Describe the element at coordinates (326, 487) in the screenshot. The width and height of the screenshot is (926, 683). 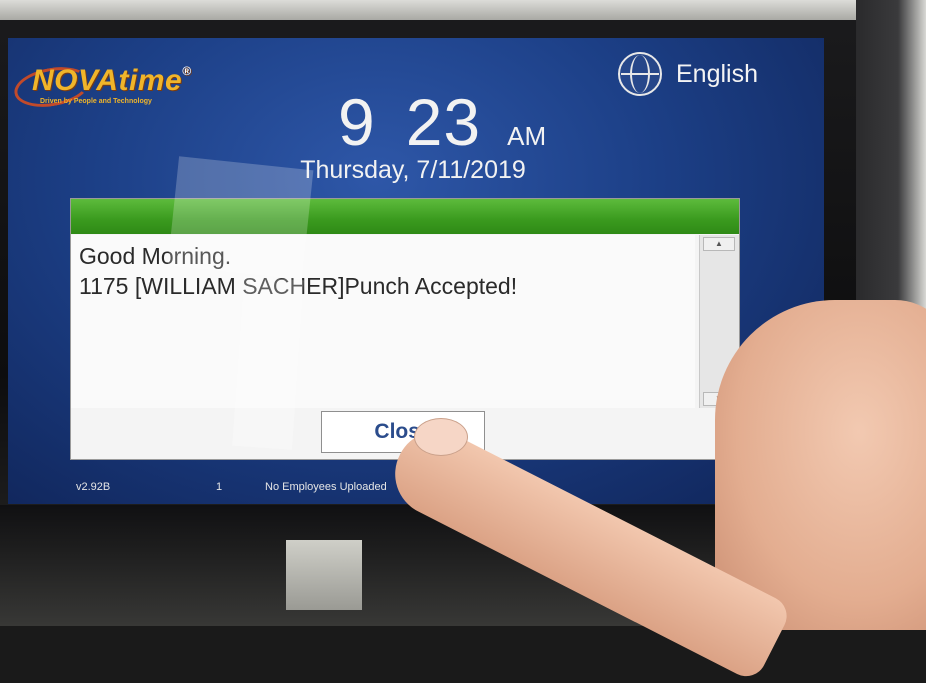
I see `upload-status: No Employees Uploaded` at that location.